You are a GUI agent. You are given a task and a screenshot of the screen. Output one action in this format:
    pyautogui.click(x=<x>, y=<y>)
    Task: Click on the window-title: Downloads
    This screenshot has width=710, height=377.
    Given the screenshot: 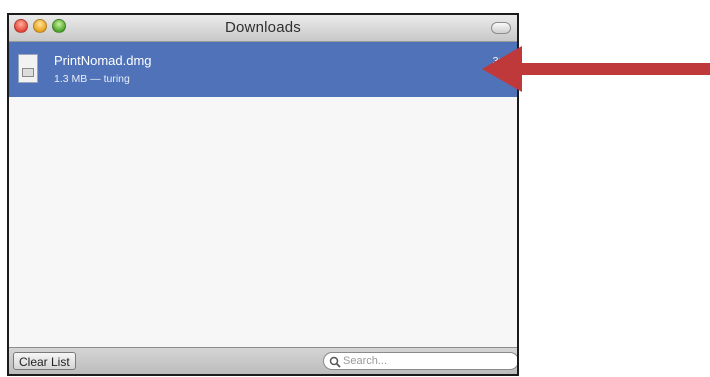 What is the action you would take?
    pyautogui.click(x=262, y=27)
    